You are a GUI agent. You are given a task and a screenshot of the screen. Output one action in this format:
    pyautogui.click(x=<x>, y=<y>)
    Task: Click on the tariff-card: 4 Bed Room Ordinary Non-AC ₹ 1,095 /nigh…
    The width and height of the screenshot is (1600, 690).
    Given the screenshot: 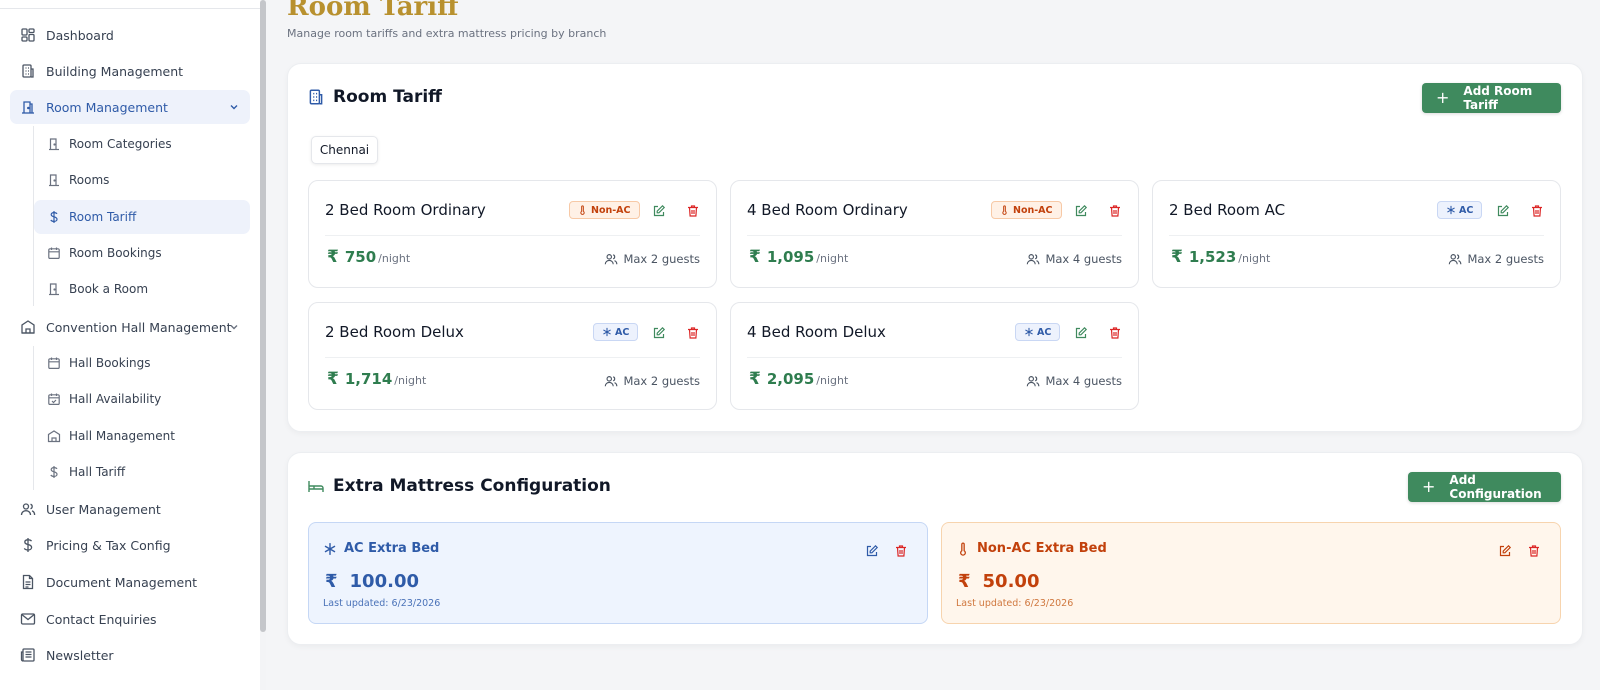 What is the action you would take?
    pyautogui.click(x=934, y=234)
    